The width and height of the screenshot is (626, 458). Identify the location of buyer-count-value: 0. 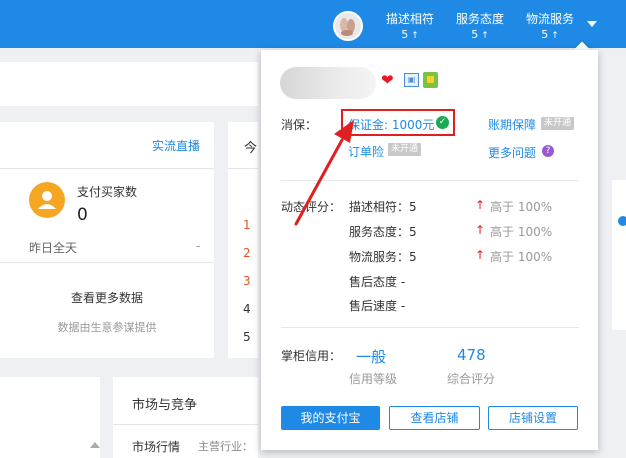
(82, 215).